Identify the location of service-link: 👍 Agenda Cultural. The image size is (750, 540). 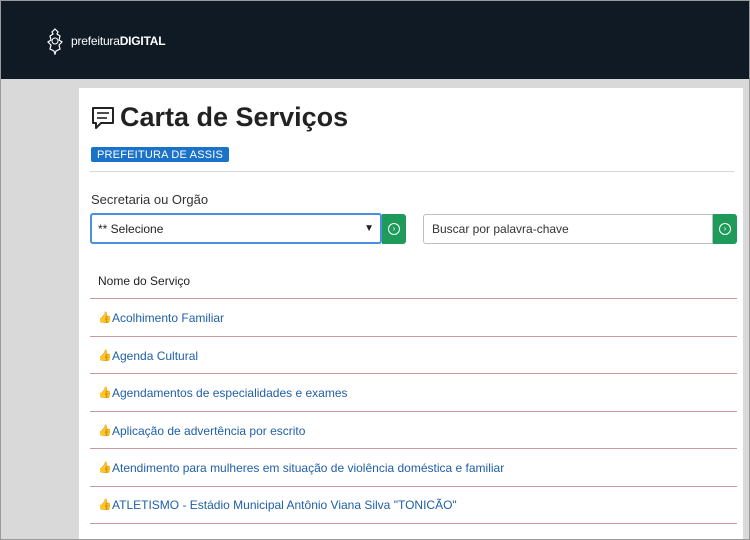
(148, 356).